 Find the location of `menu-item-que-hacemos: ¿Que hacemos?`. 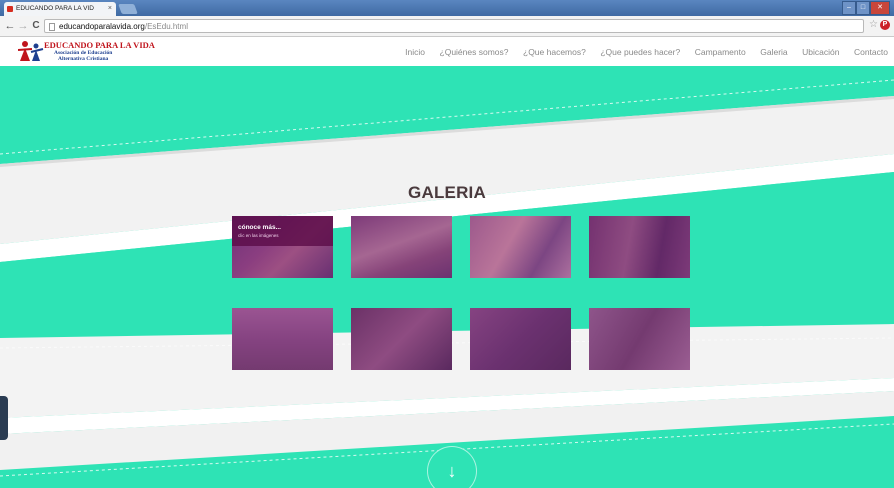

menu-item-que-hacemos: ¿Que hacemos? is located at coordinates (554, 52).